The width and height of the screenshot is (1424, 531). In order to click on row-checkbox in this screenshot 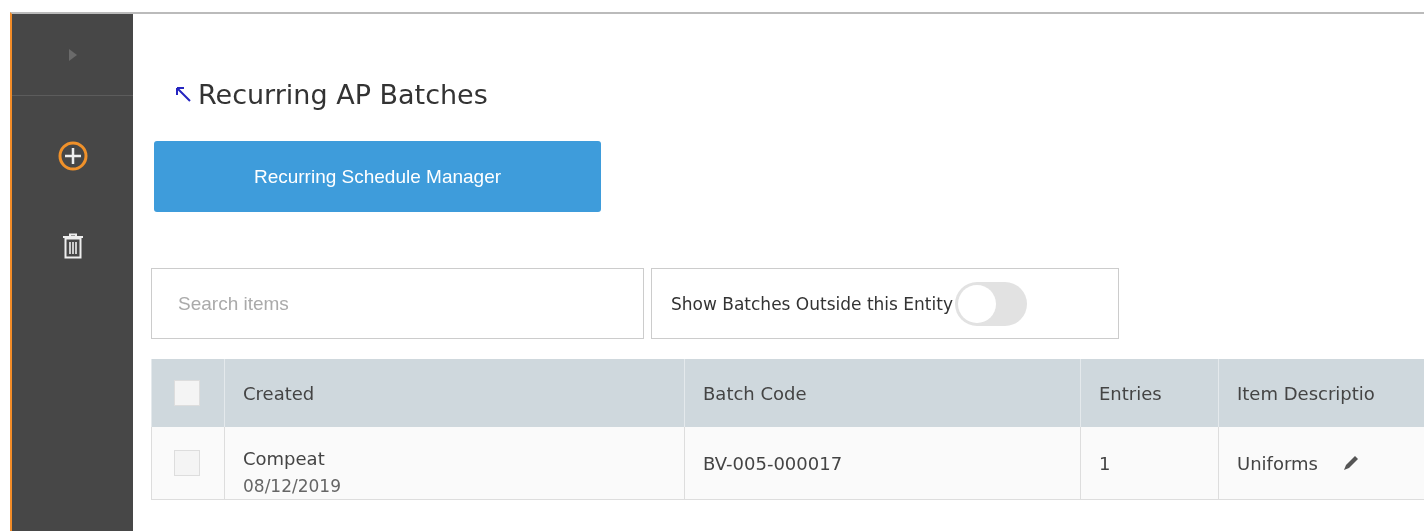, I will do `click(187, 463)`.